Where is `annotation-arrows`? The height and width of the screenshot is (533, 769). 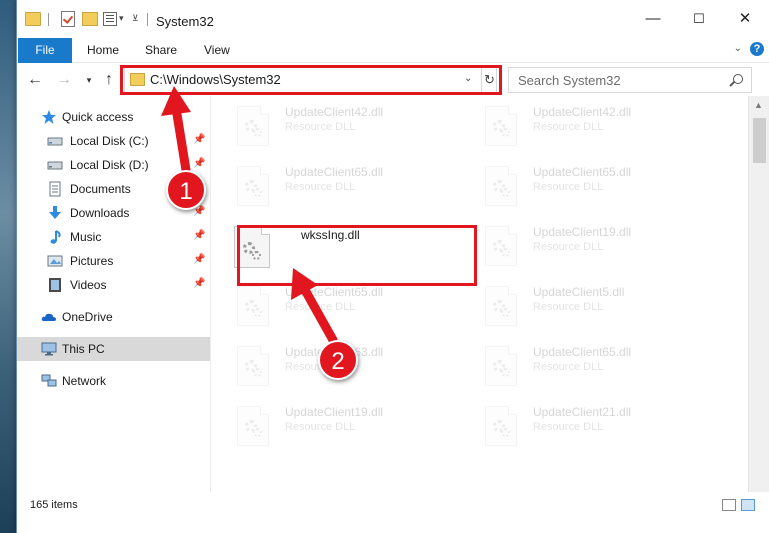
annotation-arrows is located at coordinates (249, 215).